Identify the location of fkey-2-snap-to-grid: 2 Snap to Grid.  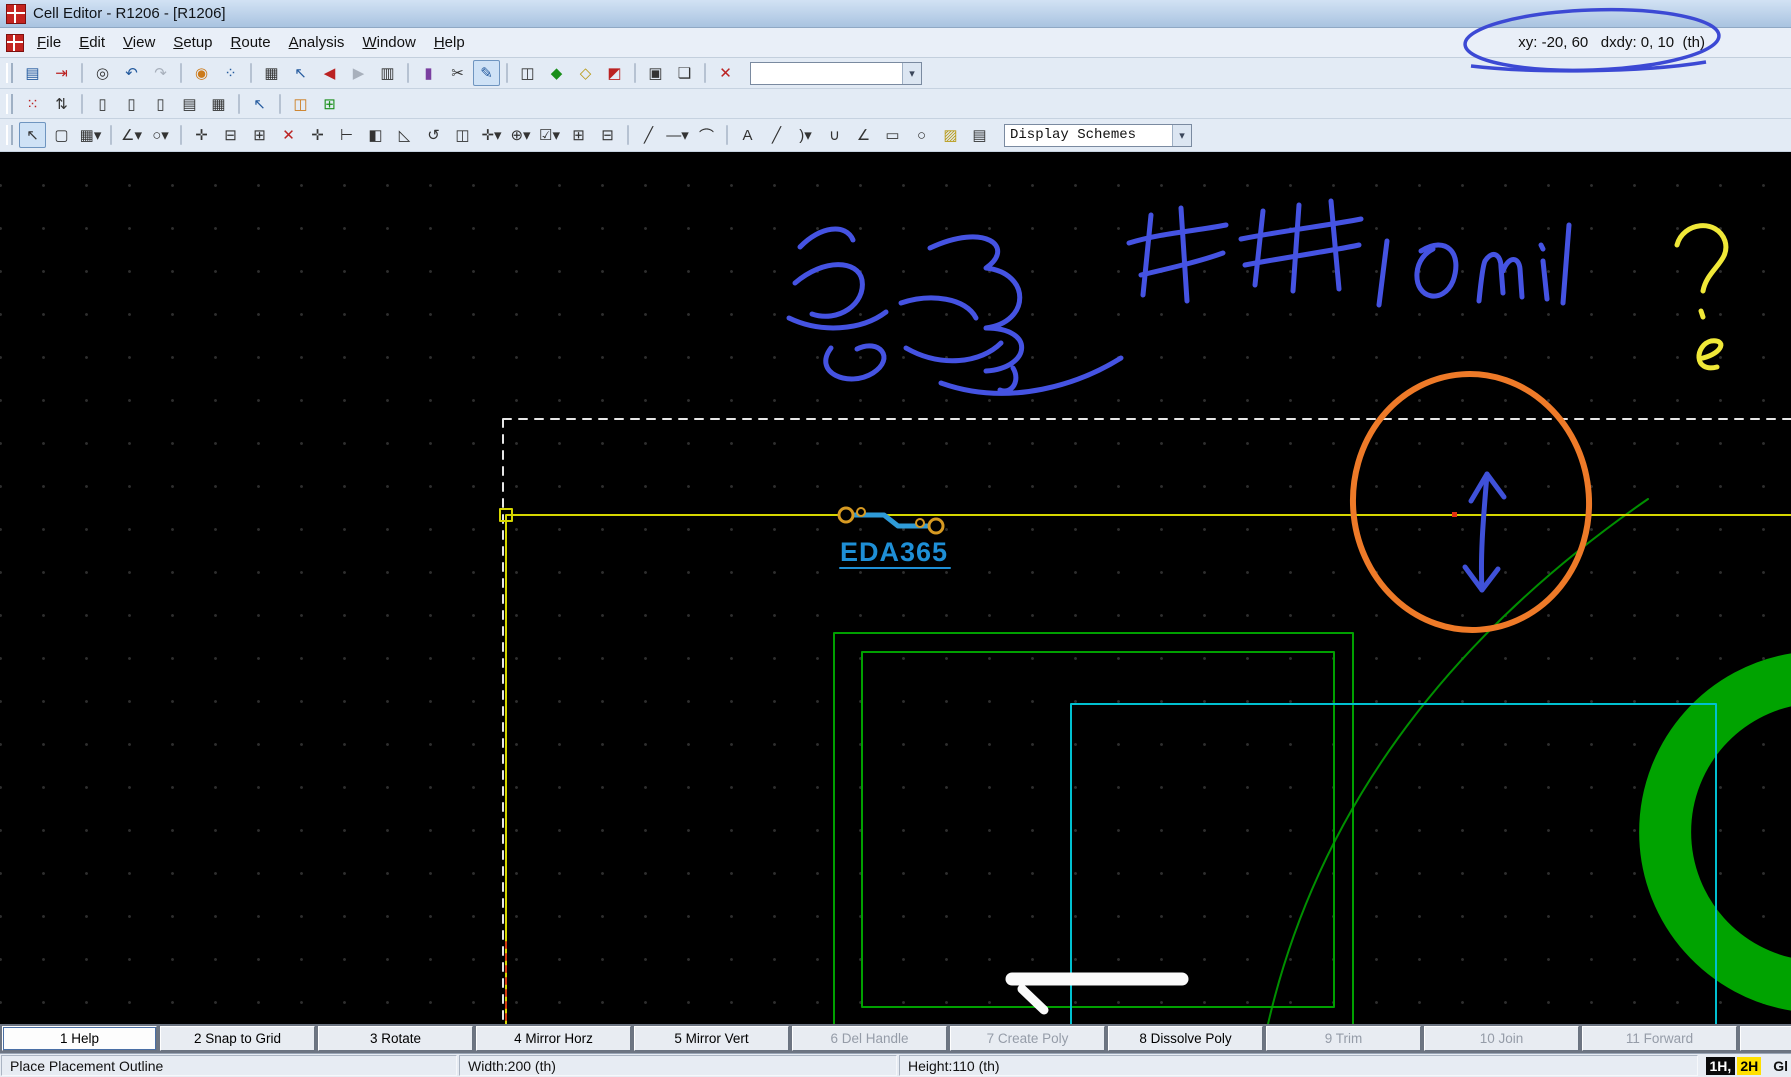
(237, 1038).